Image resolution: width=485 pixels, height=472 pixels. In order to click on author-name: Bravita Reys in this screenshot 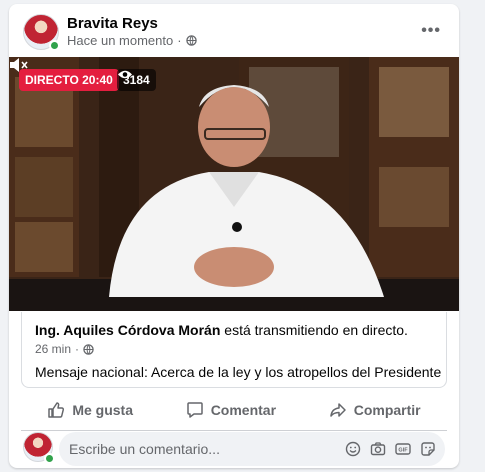, I will do `click(112, 23)`.